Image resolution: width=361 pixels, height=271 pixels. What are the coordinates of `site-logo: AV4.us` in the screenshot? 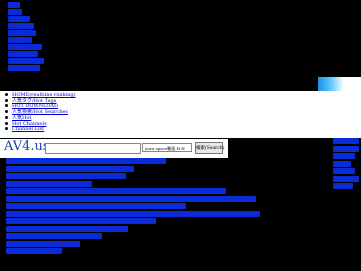 It's located at (27, 147).